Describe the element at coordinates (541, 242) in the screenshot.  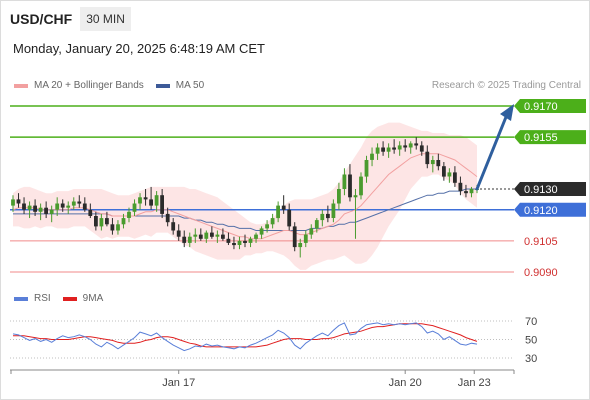
I see `level-label-0.9105: 0.9105` at that location.